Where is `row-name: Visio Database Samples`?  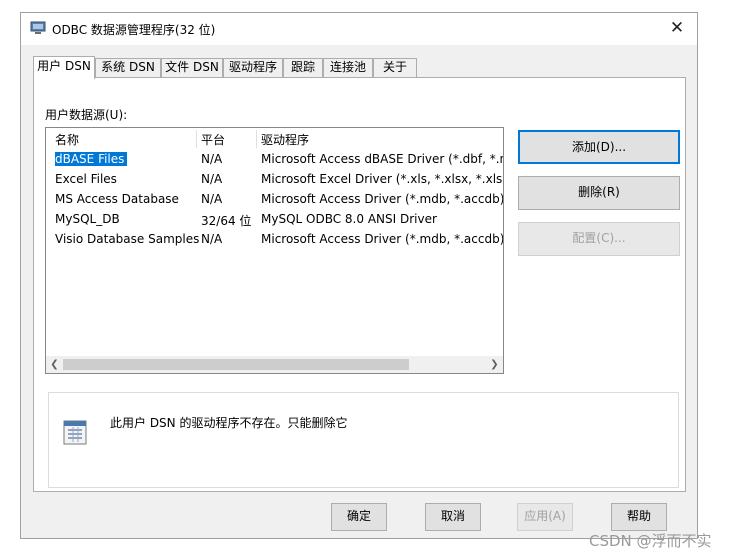 row-name: Visio Database Samples is located at coordinates (127, 239).